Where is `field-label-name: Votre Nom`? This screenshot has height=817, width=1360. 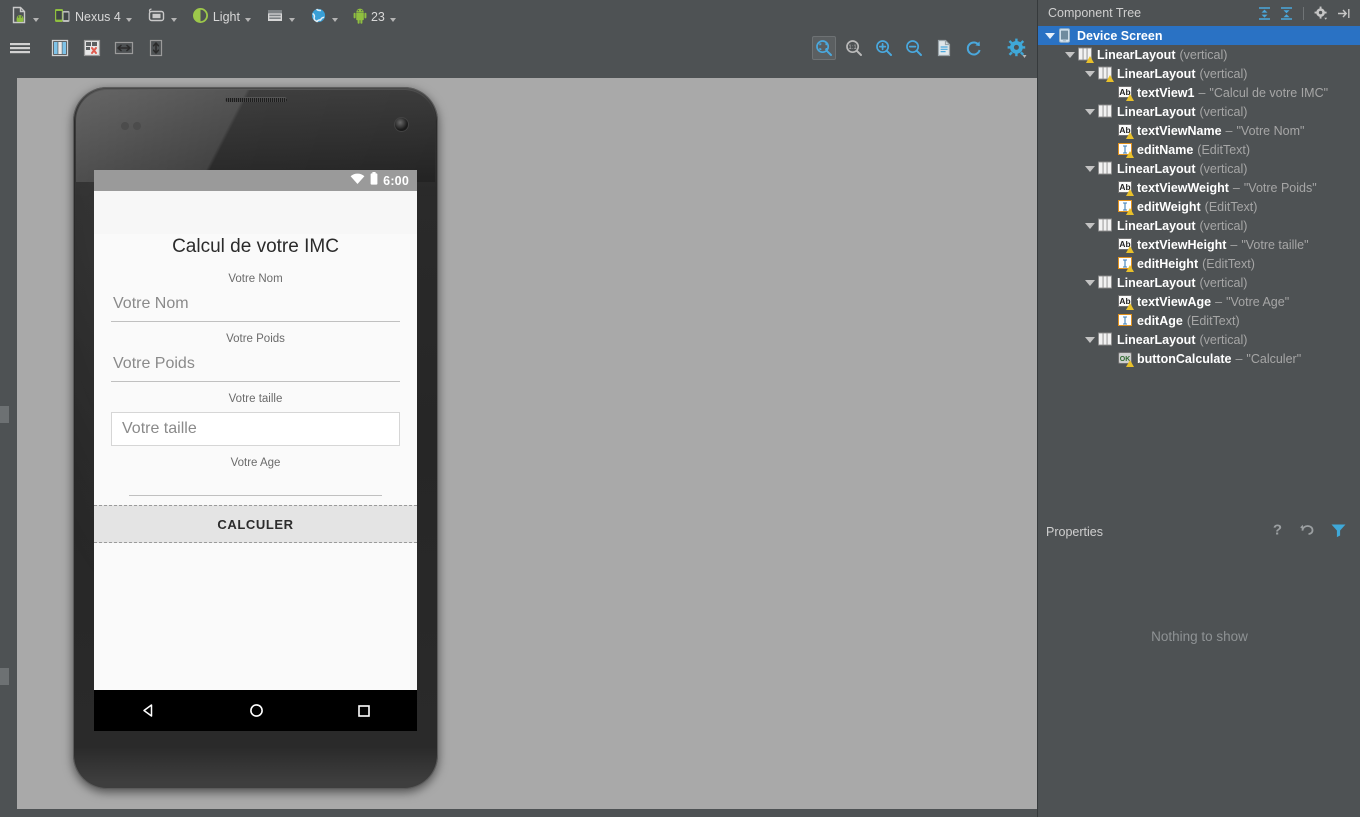 field-label-name: Votre Nom is located at coordinates (255, 277).